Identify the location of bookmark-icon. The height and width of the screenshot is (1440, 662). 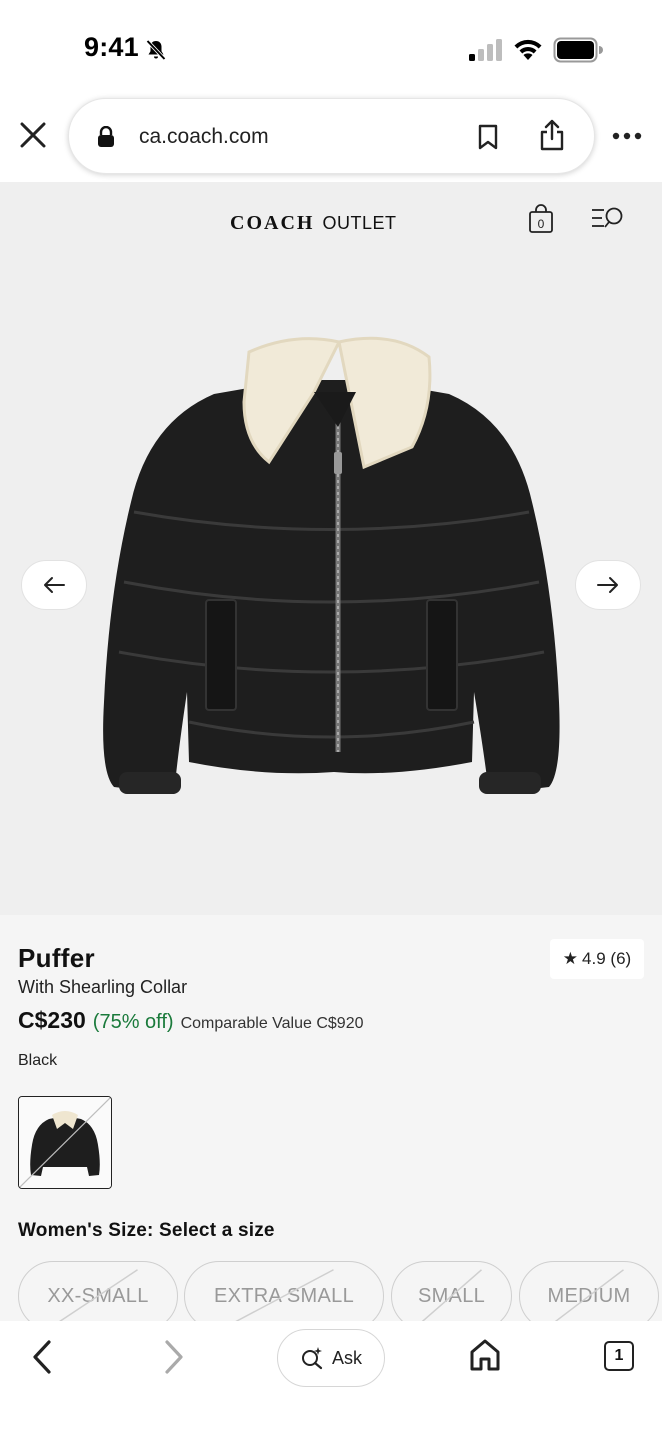
(488, 137).